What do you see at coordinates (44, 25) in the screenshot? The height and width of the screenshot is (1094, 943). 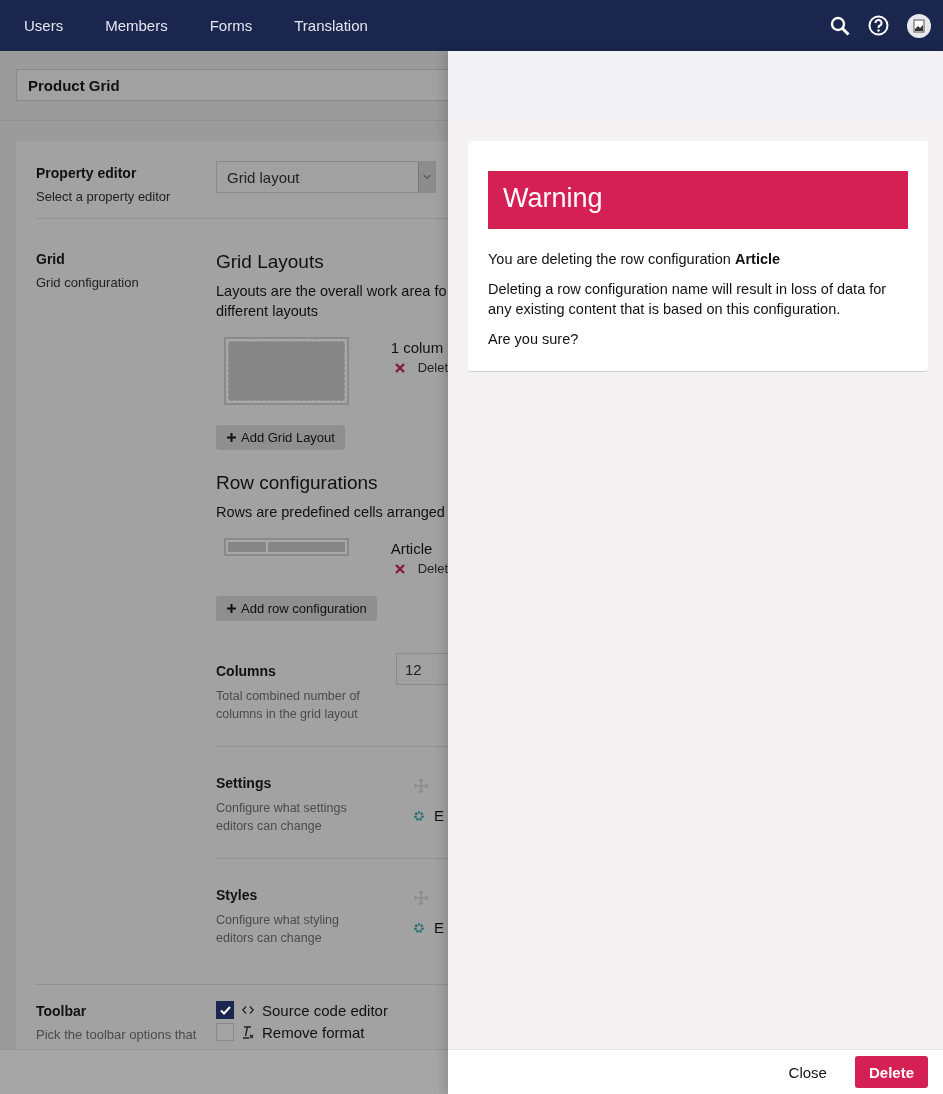 I see `nav-item: Users` at bounding box center [44, 25].